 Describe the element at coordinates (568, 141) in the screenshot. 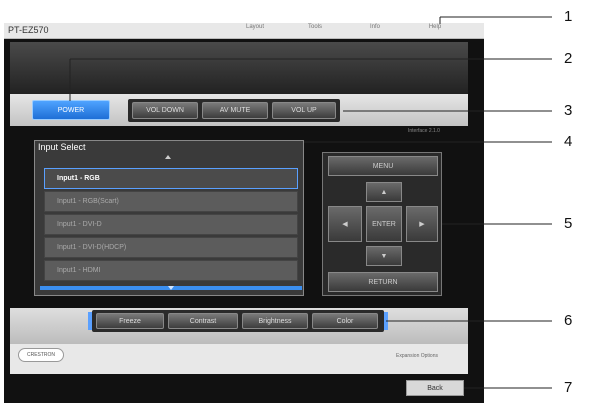

I see `callout-4: 4` at that location.